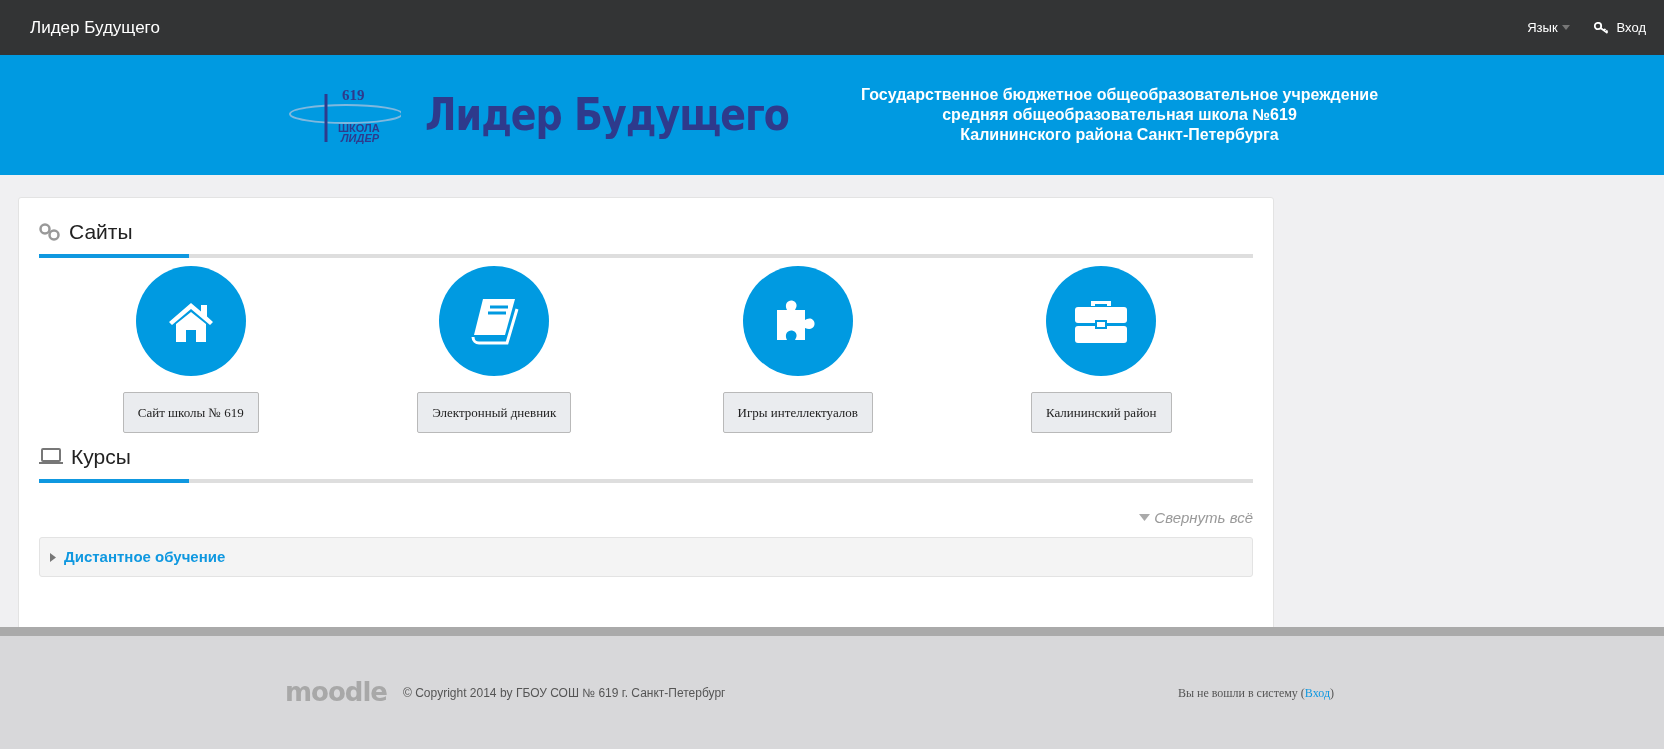 Image resolution: width=1664 pixels, height=749 pixels. I want to click on section-title: Курсы, so click(101, 457).